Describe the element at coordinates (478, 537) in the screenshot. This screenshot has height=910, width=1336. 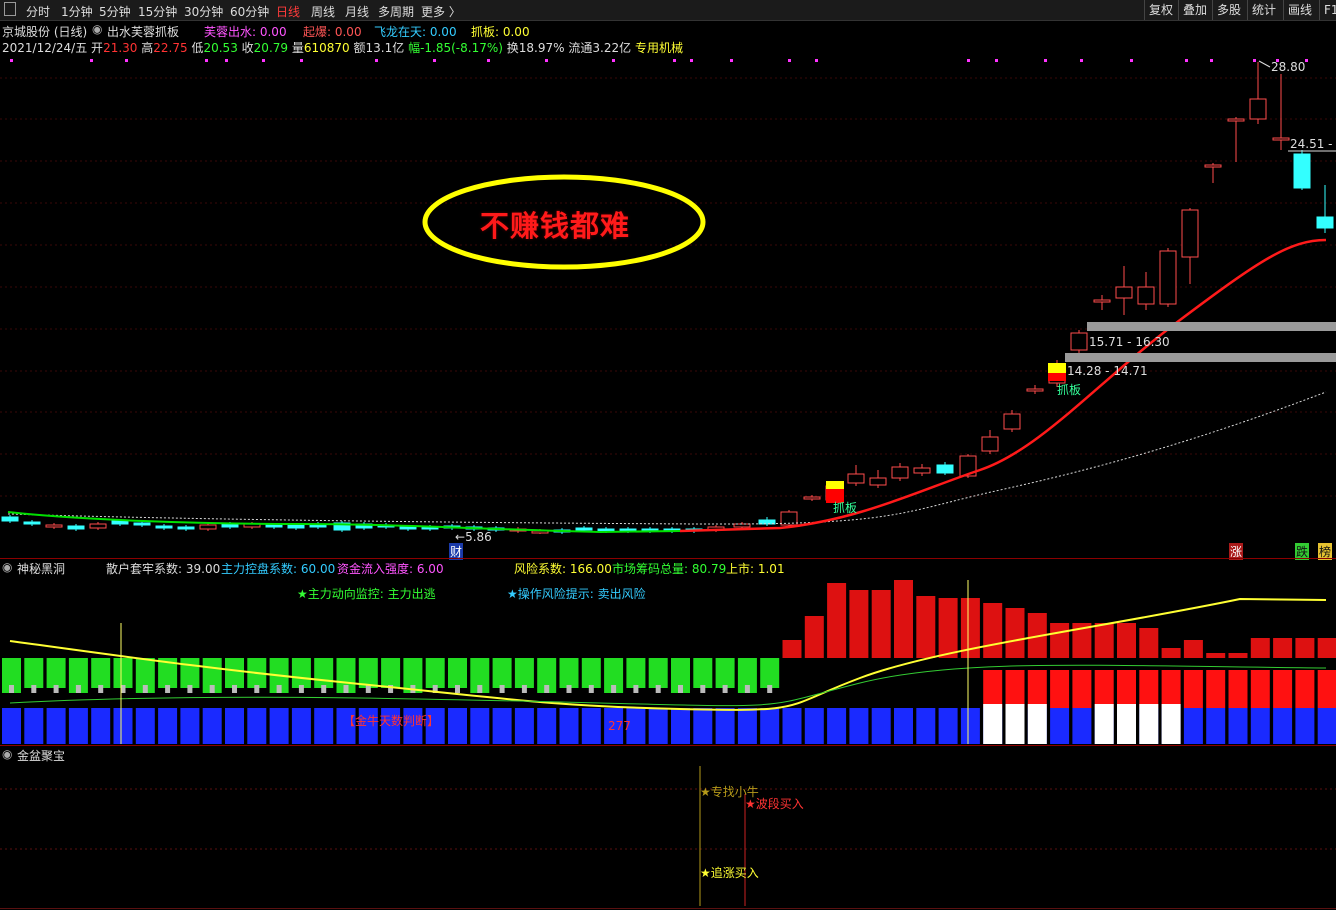
I see `low-price-value: 5.86` at that location.